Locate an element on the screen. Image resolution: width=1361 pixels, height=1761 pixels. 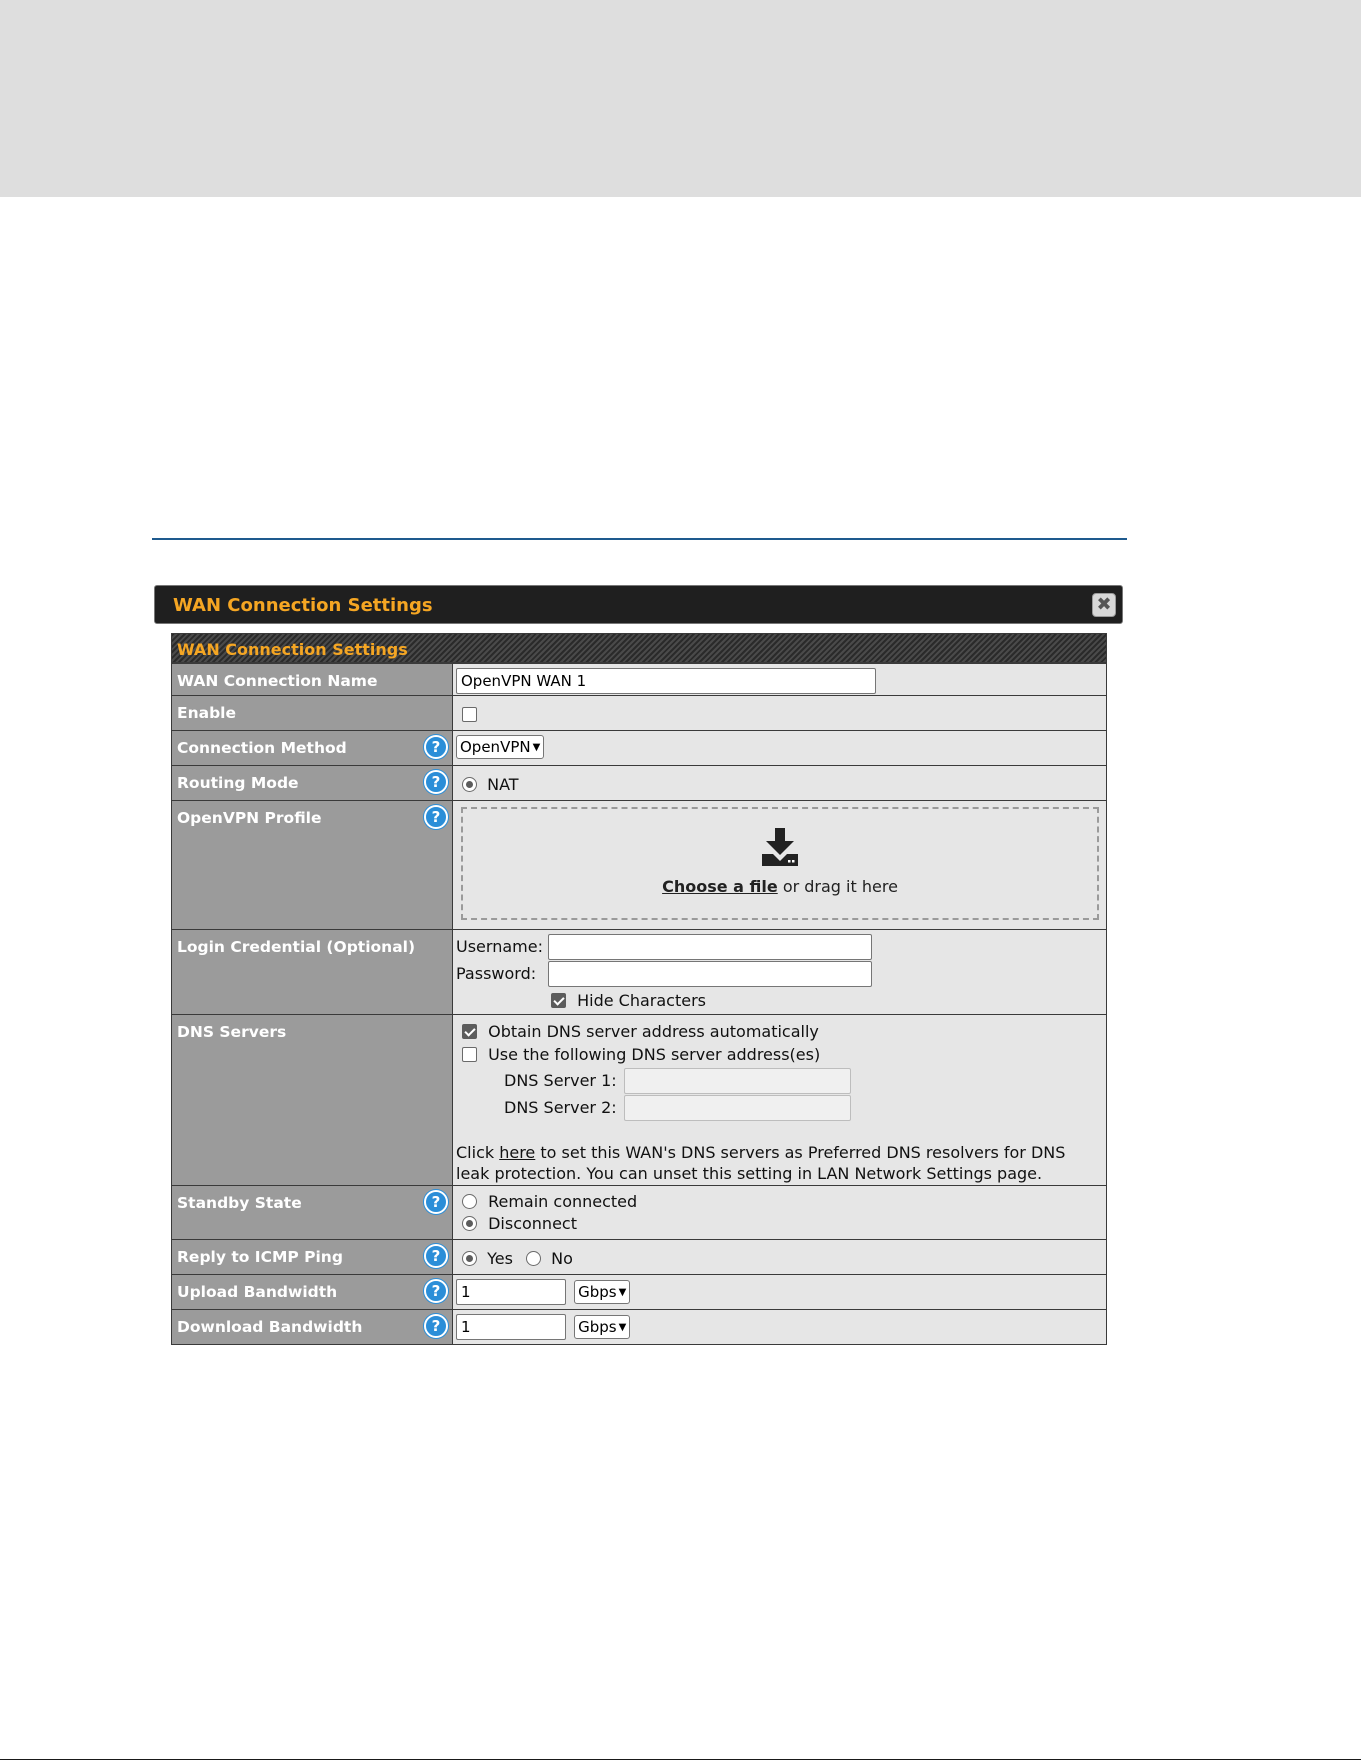
row-upload-bandwidth: Upload Bandwidth ? Gbps▼ is located at coordinates (639, 1291).